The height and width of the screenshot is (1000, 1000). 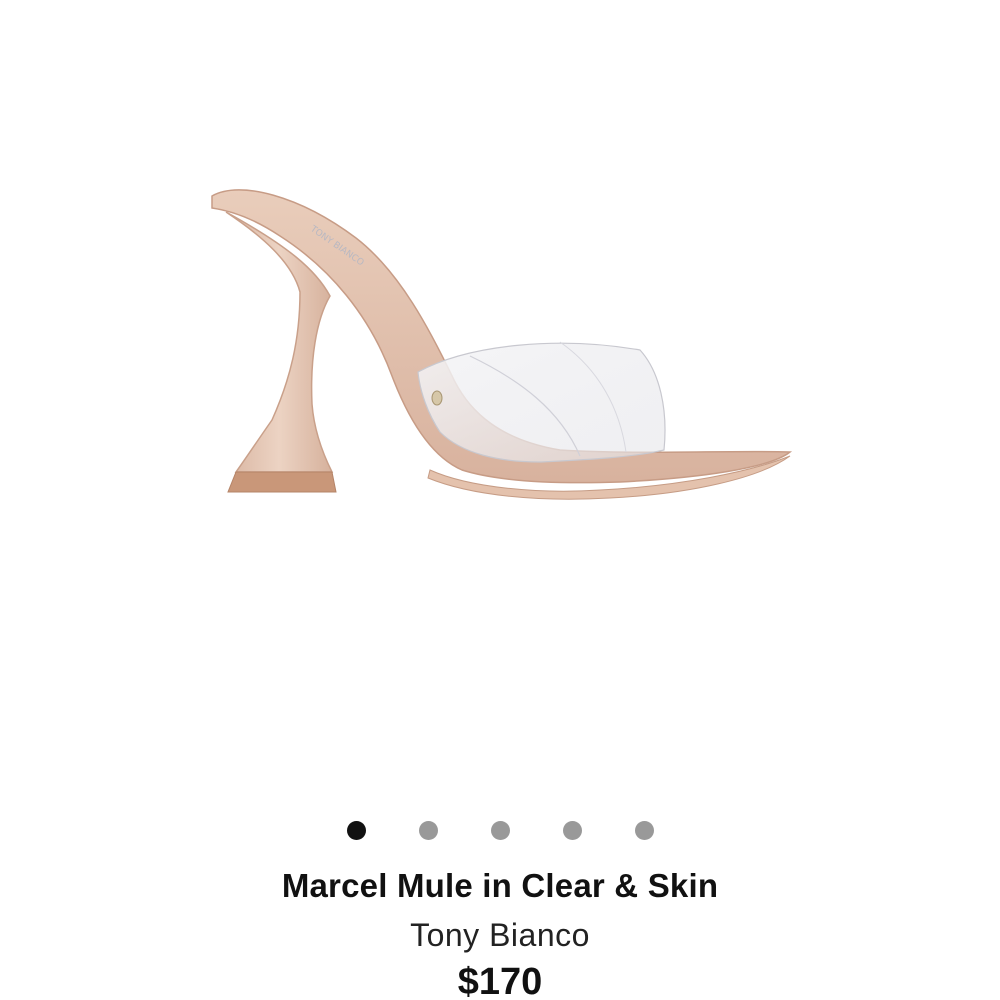 I want to click on product-price: $170, so click(x=500, y=980).